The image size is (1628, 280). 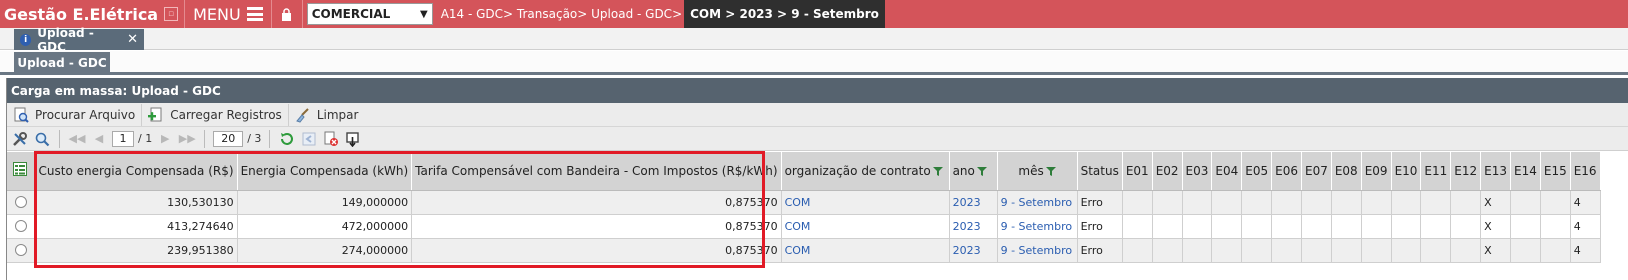 What do you see at coordinates (337, 114) in the screenshot?
I see `clear-label: Limpar` at bounding box center [337, 114].